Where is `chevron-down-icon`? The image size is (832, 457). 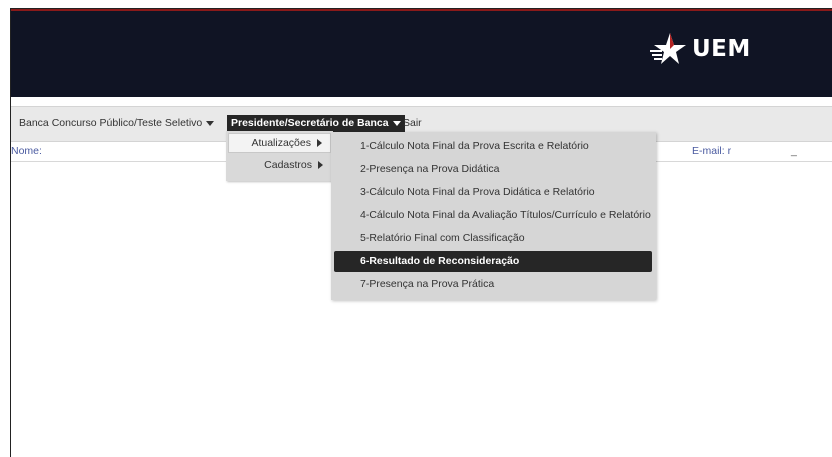
chevron-down-icon is located at coordinates (210, 123).